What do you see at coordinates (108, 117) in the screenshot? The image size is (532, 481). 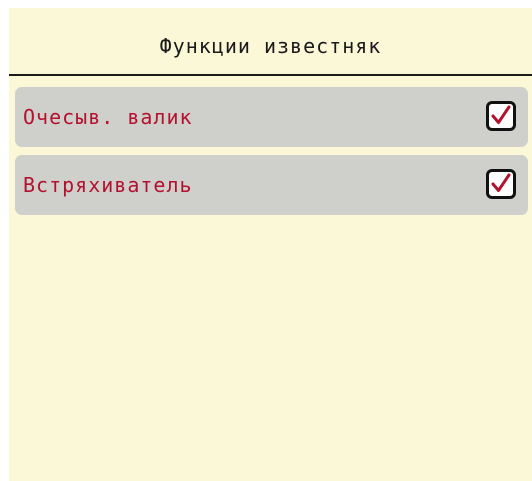 I see `list-item-label: Очесыв. валик` at bounding box center [108, 117].